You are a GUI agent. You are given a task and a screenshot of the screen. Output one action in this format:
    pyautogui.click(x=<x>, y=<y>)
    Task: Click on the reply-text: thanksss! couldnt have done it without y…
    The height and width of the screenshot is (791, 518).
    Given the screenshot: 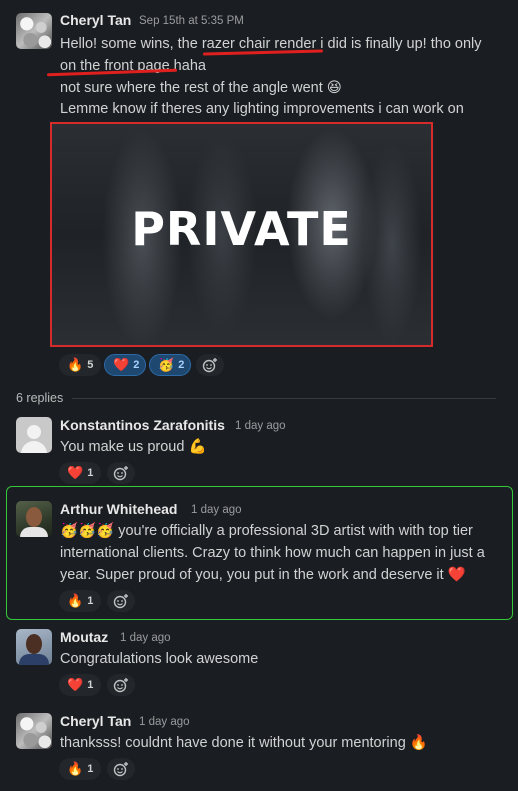 What is the action you would take?
    pyautogui.click(x=244, y=743)
    